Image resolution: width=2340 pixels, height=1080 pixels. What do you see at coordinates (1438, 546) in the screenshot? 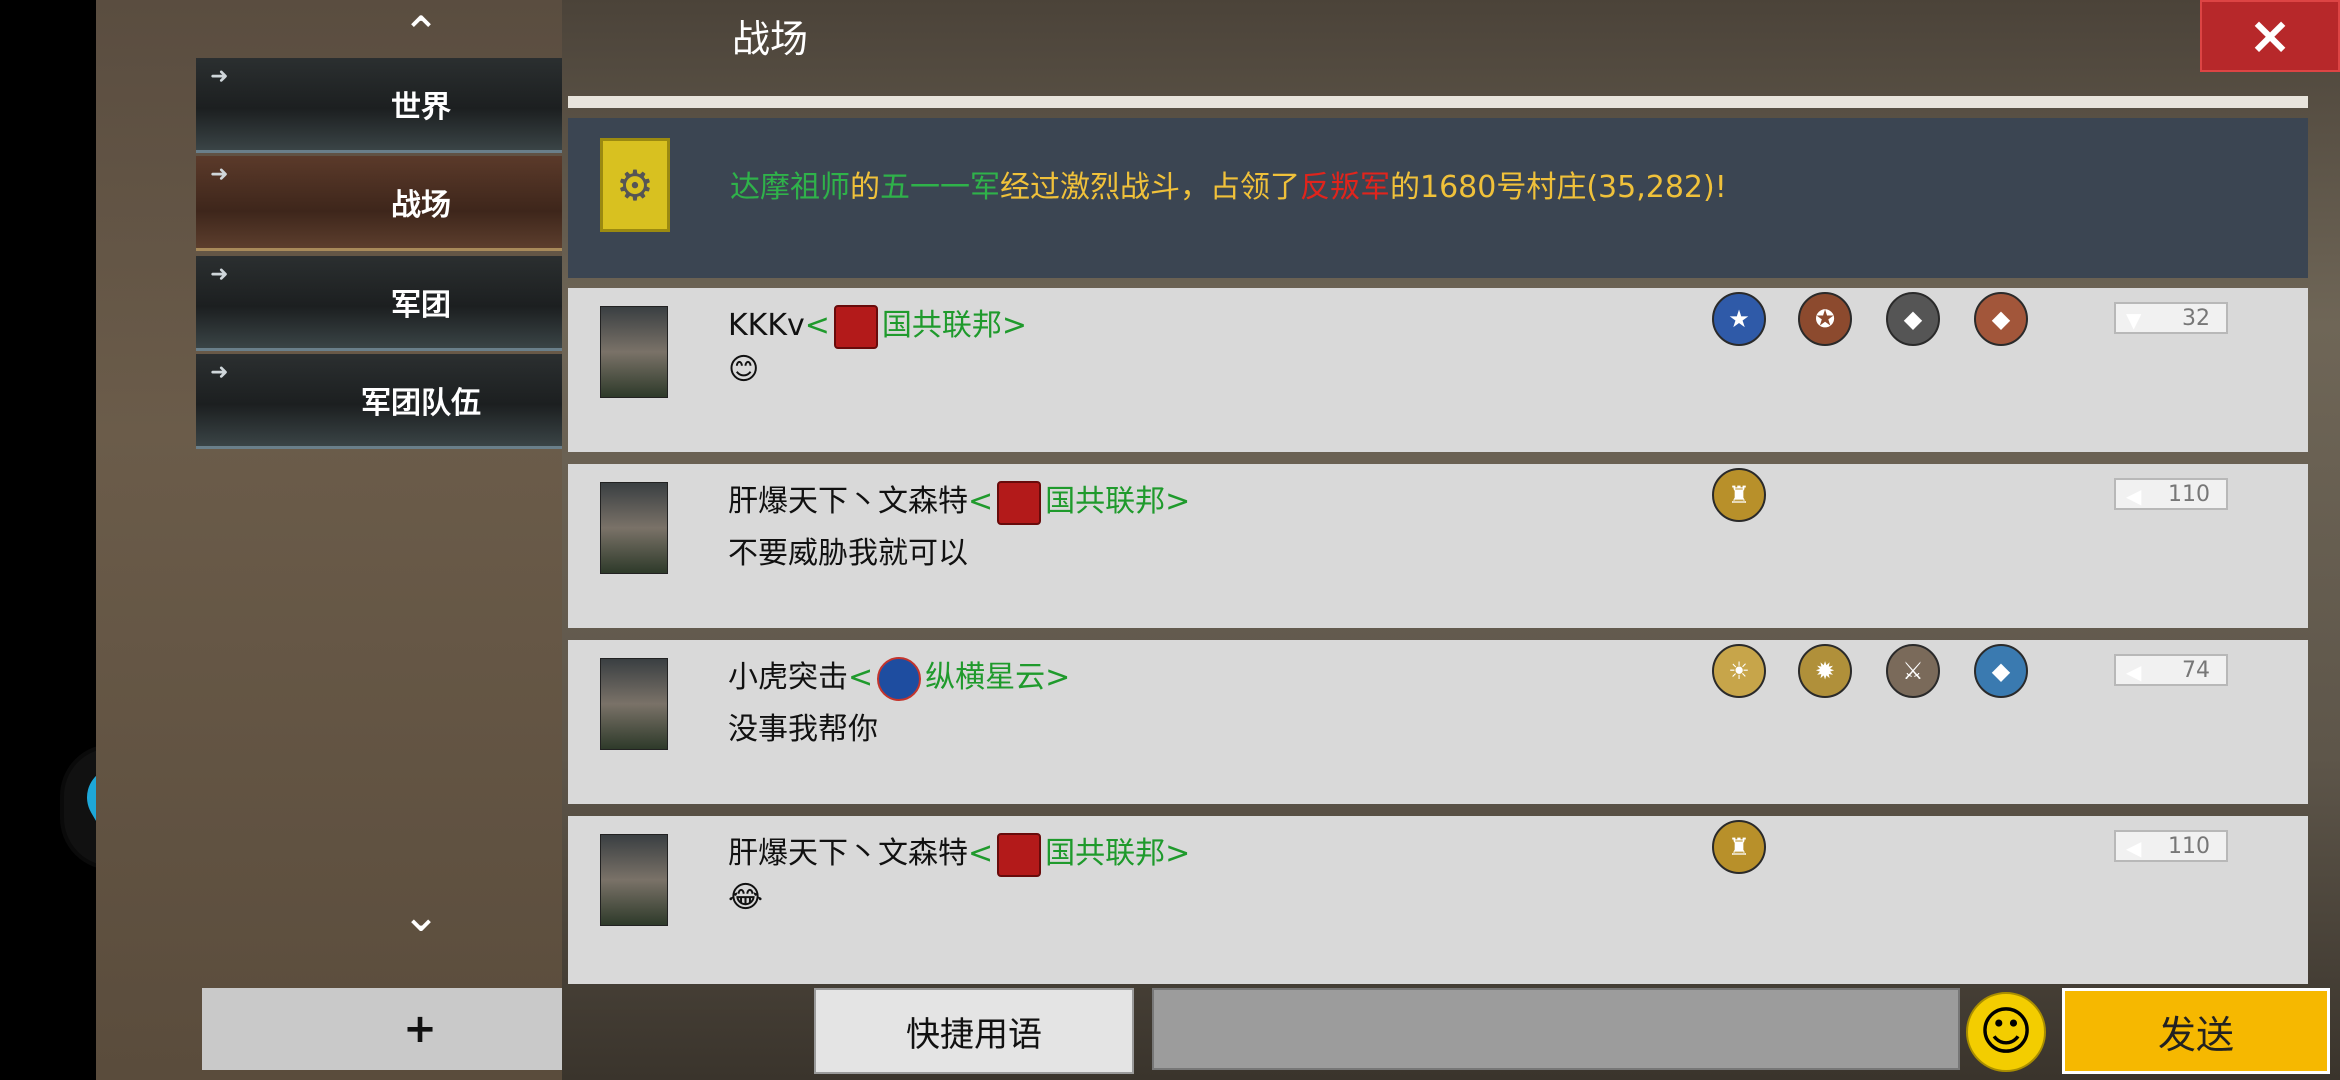
I see `chat-message: 肝爆天下丶文森特< 国共联邦> 不要威胁我就可以 ♜ ◀ 110` at bounding box center [1438, 546].